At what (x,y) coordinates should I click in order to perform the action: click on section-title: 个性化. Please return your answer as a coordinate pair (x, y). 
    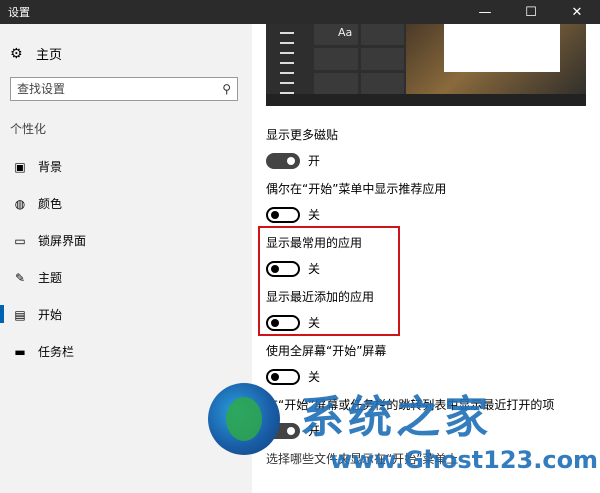
    Looking at the image, I should click on (28, 129).